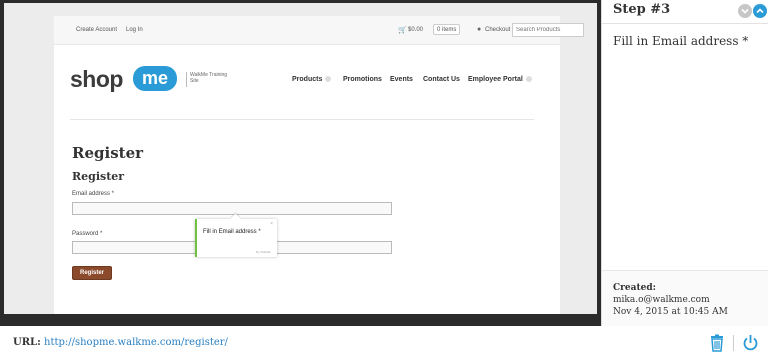  Describe the element at coordinates (661, 300) in the screenshot. I see `created-by: mika.o@walkme.com` at that location.